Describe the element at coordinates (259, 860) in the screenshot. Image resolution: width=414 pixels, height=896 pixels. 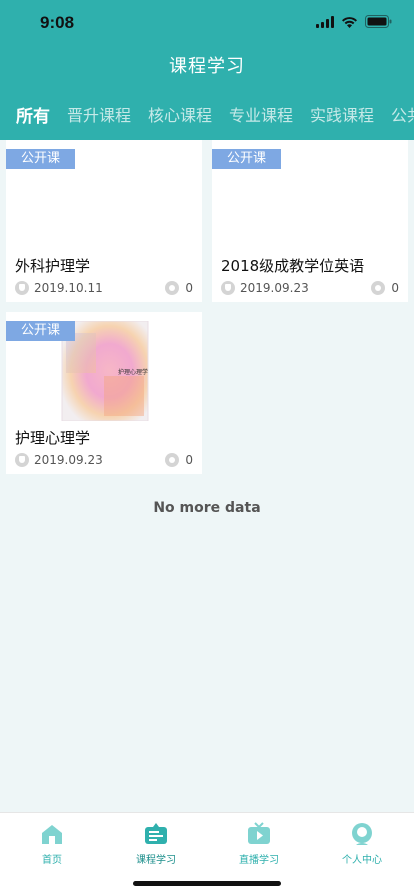
I see `nav-live-label: 直播学习` at that location.